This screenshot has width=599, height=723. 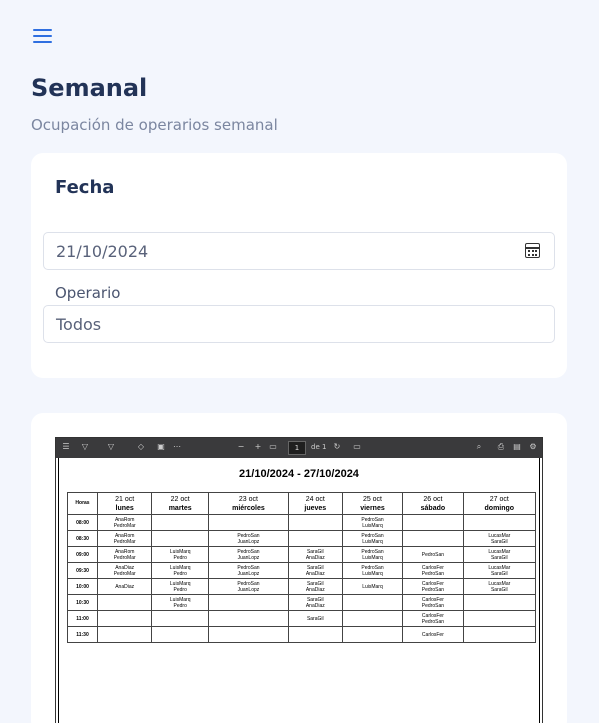 I want to click on schedule-cell: AnaDiaz, so click(x=124, y=586).